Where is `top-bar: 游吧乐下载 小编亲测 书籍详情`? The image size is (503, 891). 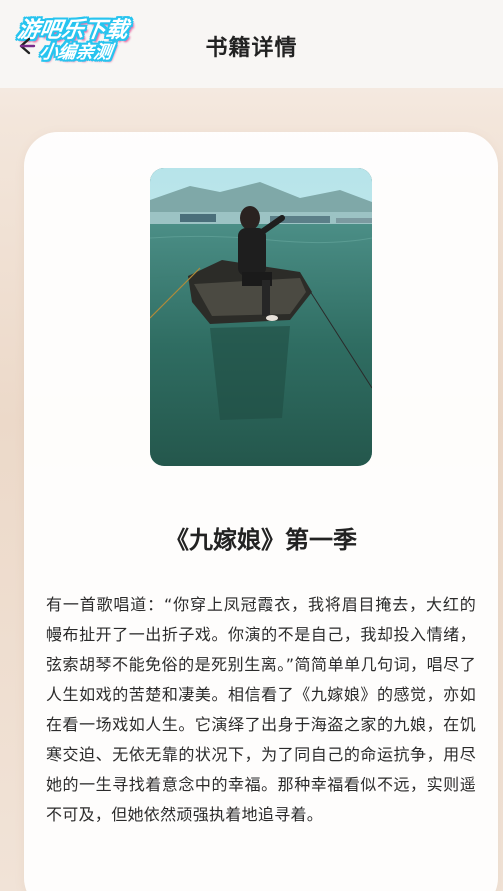 top-bar: 游吧乐下载 小编亲测 书籍详情 is located at coordinates (251, 44).